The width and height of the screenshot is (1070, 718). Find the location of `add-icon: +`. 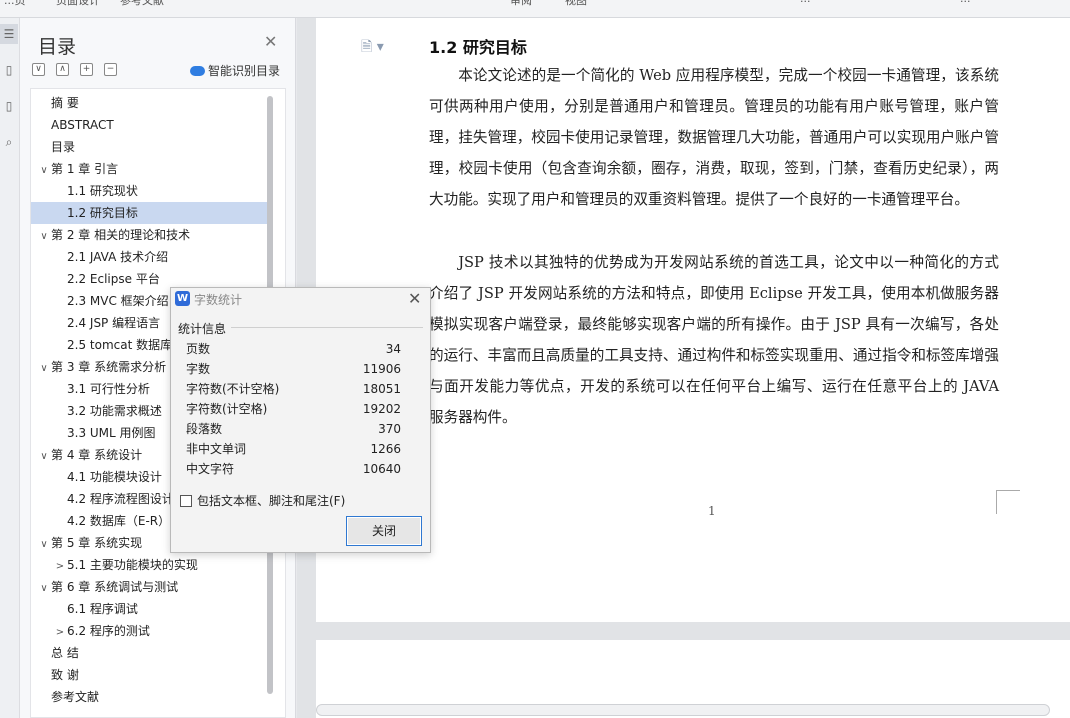

add-icon: + is located at coordinates (86, 69).